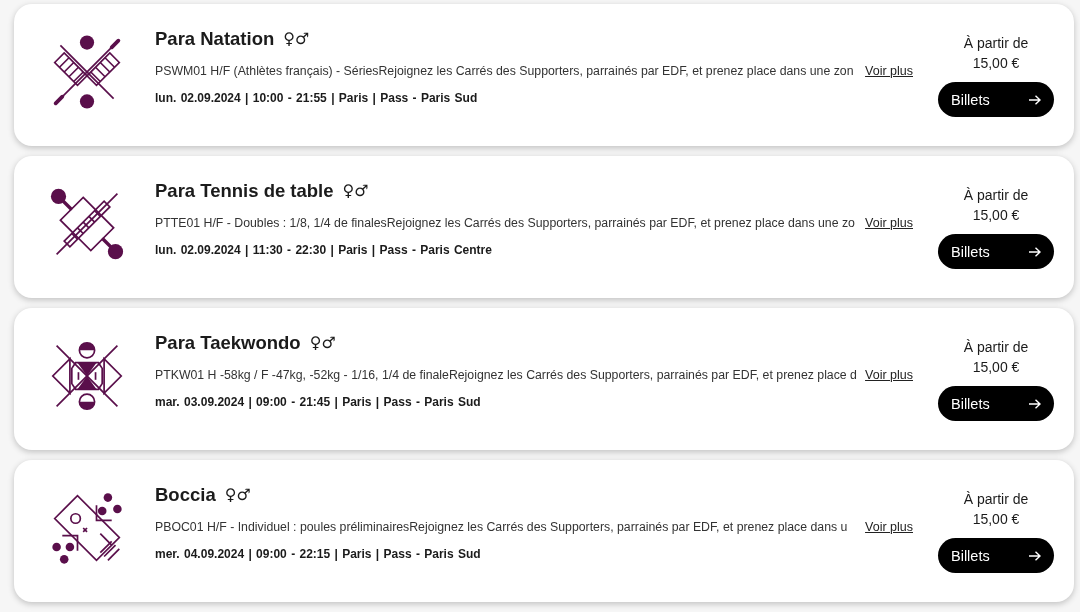  Describe the element at coordinates (316, 98) in the screenshot. I see `event-details: lun. 02.09.2024 | 10:00 - 21:55 | Paris | Pass - Paris Sud` at that location.